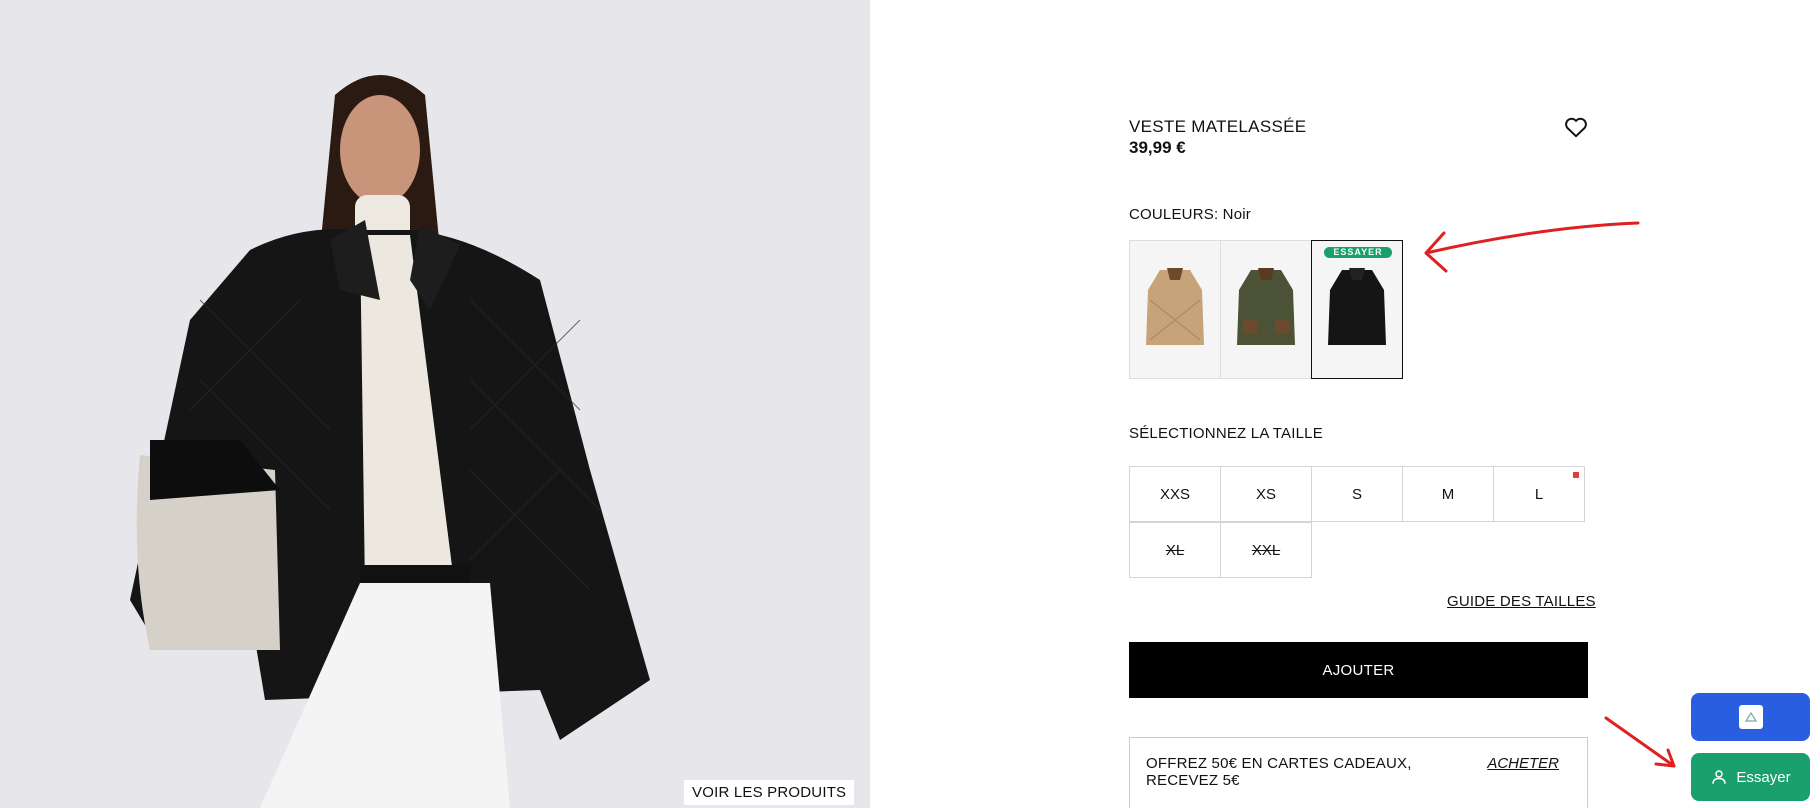 The image size is (1820, 808). I want to click on annotation-arrow-swatch, so click(1532, 247).